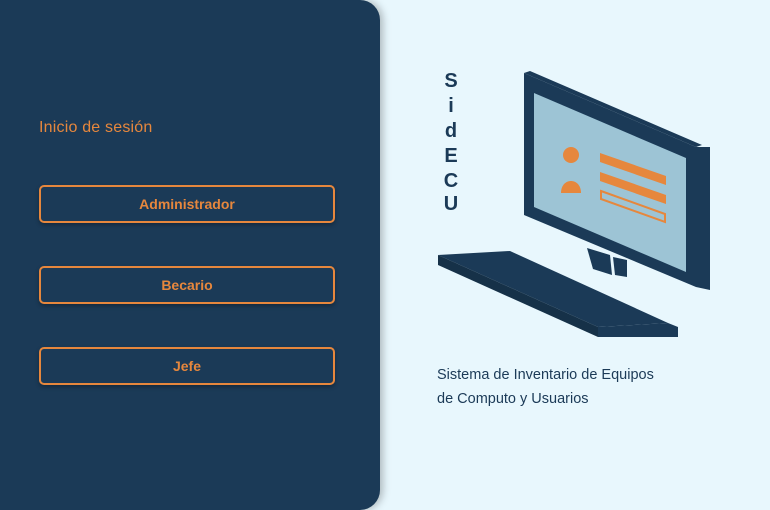 The width and height of the screenshot is (770, 510). I want to click on logo-letter-d: d, so click(451, 131).